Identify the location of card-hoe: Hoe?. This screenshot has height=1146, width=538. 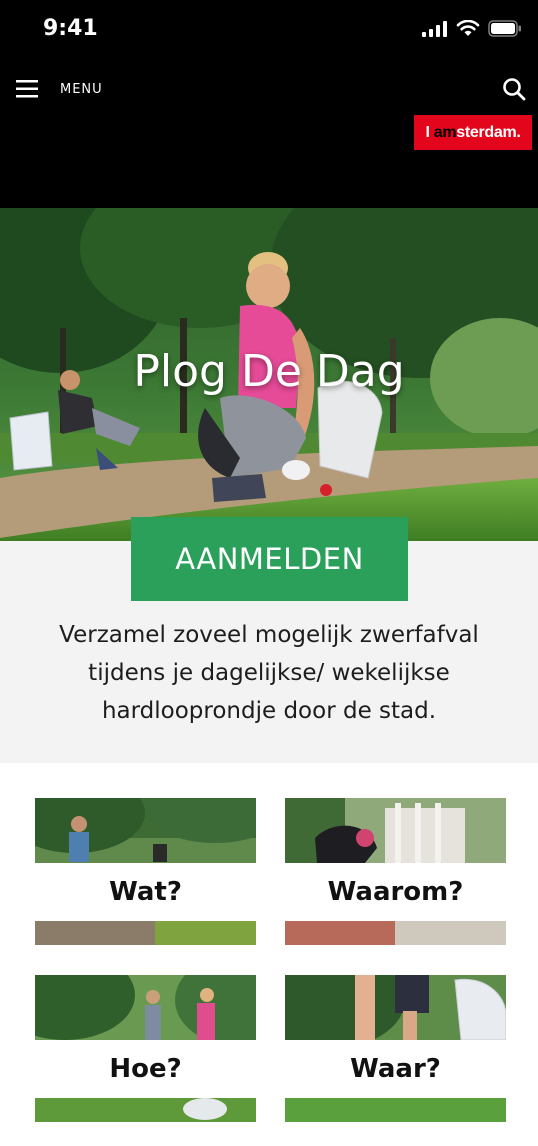
(145, 1048).